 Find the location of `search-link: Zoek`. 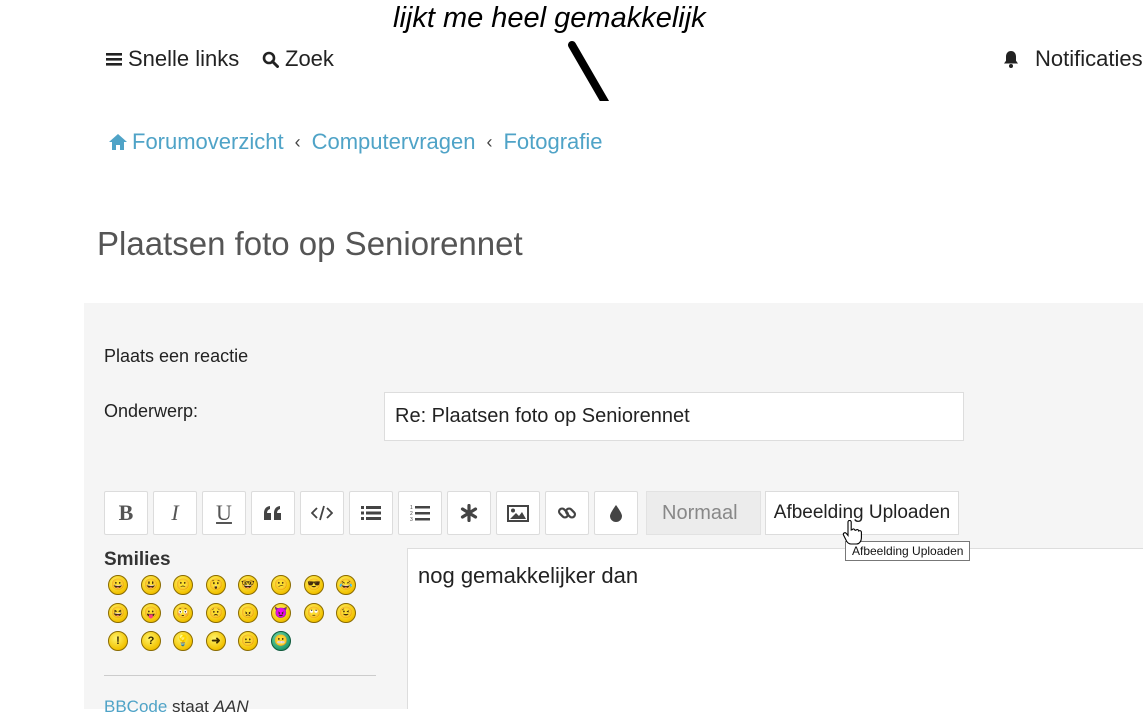

search-link: Zoek is located at coordinates (298, 59).